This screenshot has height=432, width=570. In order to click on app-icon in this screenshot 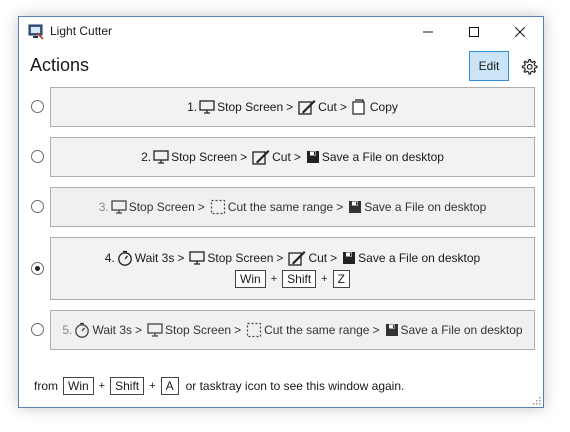, I will do `click(36, 32)`.